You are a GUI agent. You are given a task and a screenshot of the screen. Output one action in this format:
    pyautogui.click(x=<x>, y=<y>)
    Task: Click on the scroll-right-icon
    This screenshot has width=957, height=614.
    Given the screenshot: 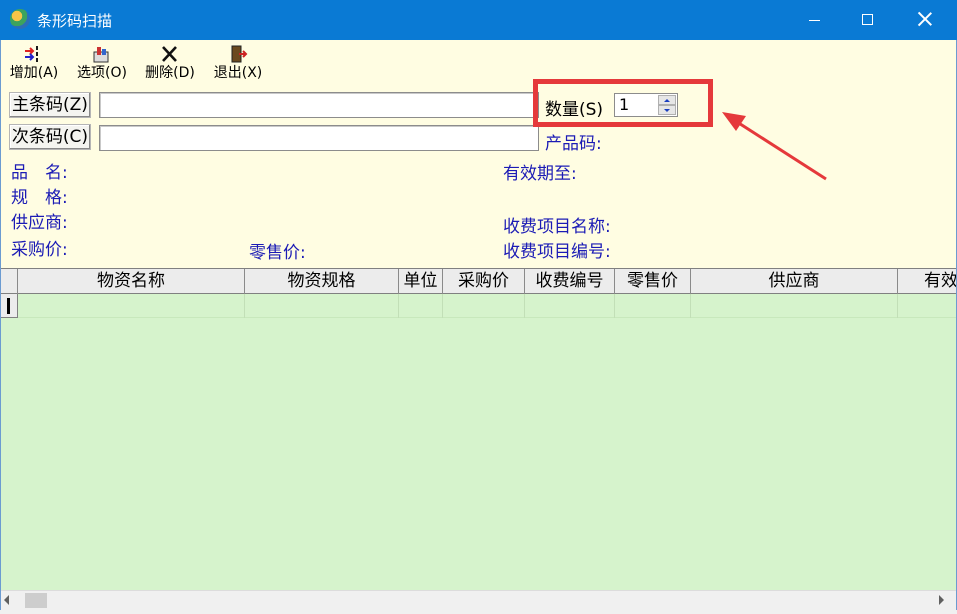 What is the action you would take?
    pyautogui.click(x=941, y=600)
    